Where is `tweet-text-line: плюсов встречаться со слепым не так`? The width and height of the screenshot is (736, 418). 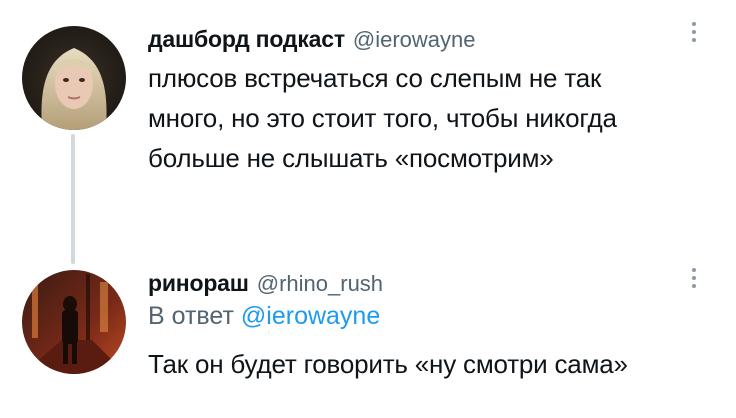
tweet-text-line: плюсов встречаться со слепым не так is located at coordinates (375, 78).